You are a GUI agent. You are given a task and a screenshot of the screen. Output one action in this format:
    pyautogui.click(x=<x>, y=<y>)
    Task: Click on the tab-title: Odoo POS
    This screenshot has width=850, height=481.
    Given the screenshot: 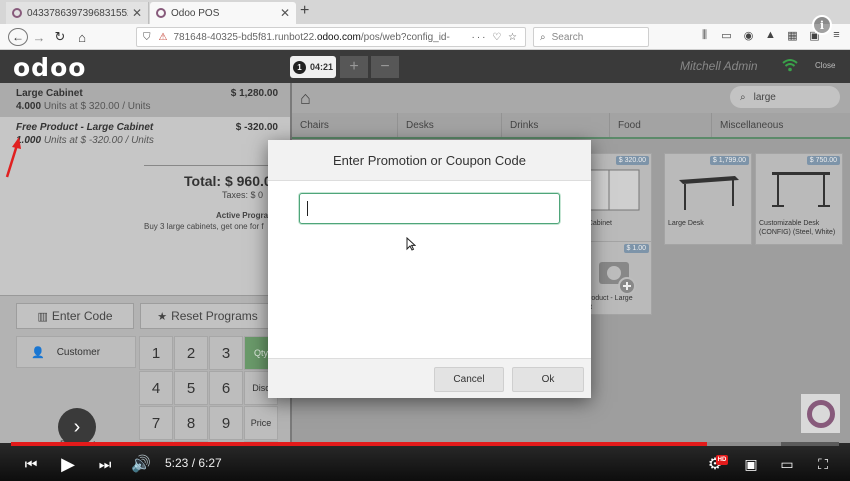 What is the action you would take?
    pyautogui.click(x=195, y=13)
    